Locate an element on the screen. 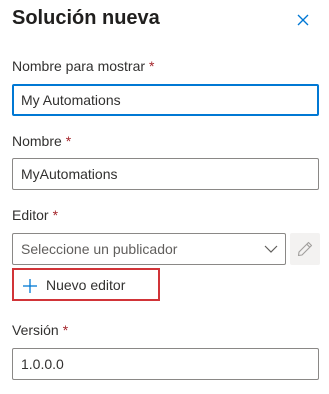 Image resolution: width=329 pixels, height=394 pixels. plus-icon is located at coordinates (30, 286).